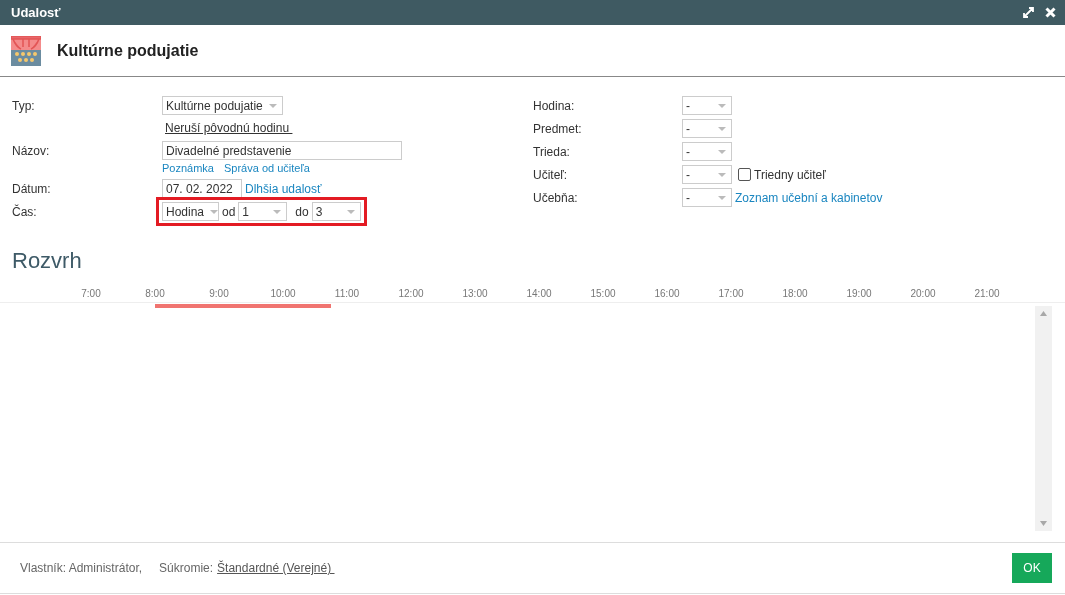  I want to click on checkbox, so click(744, 174).